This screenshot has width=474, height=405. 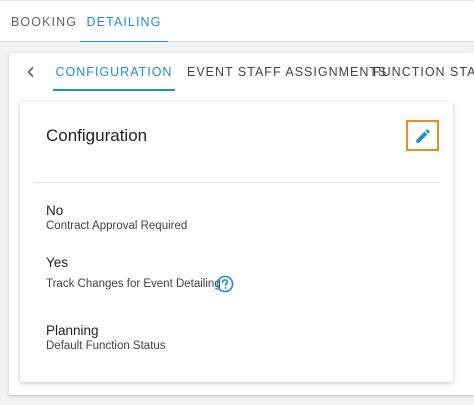 I want to click on card-title: Configuration, so click(x=97, y=135).